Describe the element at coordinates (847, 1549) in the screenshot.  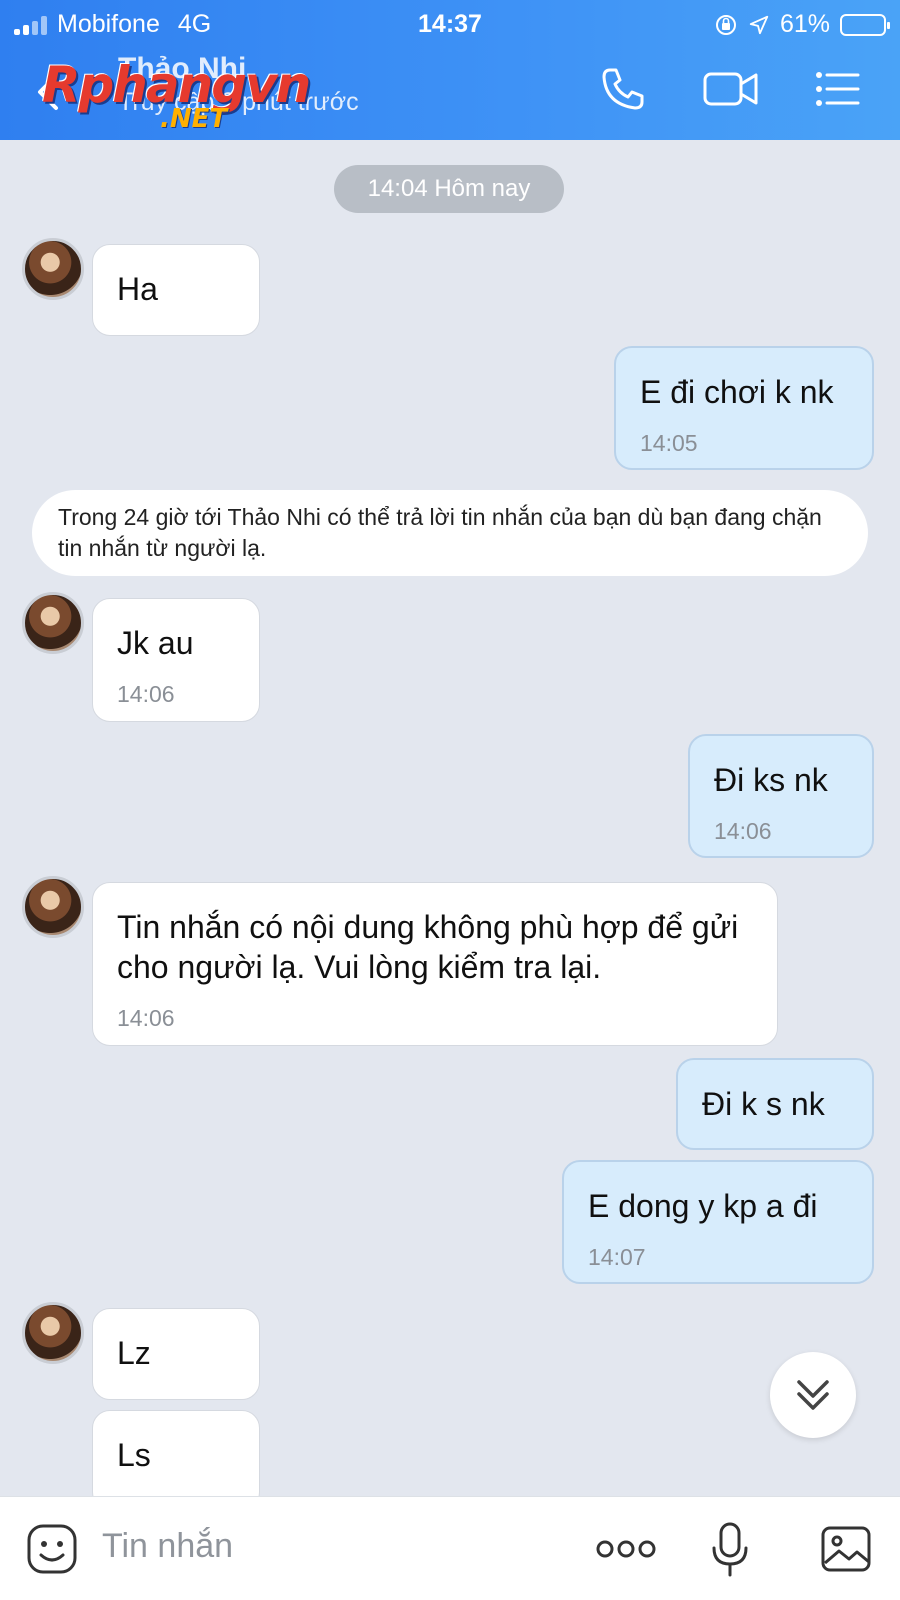
I see `image-icon` at that location.